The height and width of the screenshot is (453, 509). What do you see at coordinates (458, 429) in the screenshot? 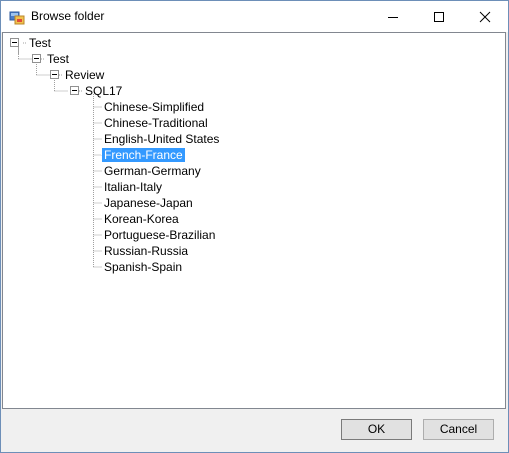
I see `cancel-button: Cancel` at bounding box center [458, 429].